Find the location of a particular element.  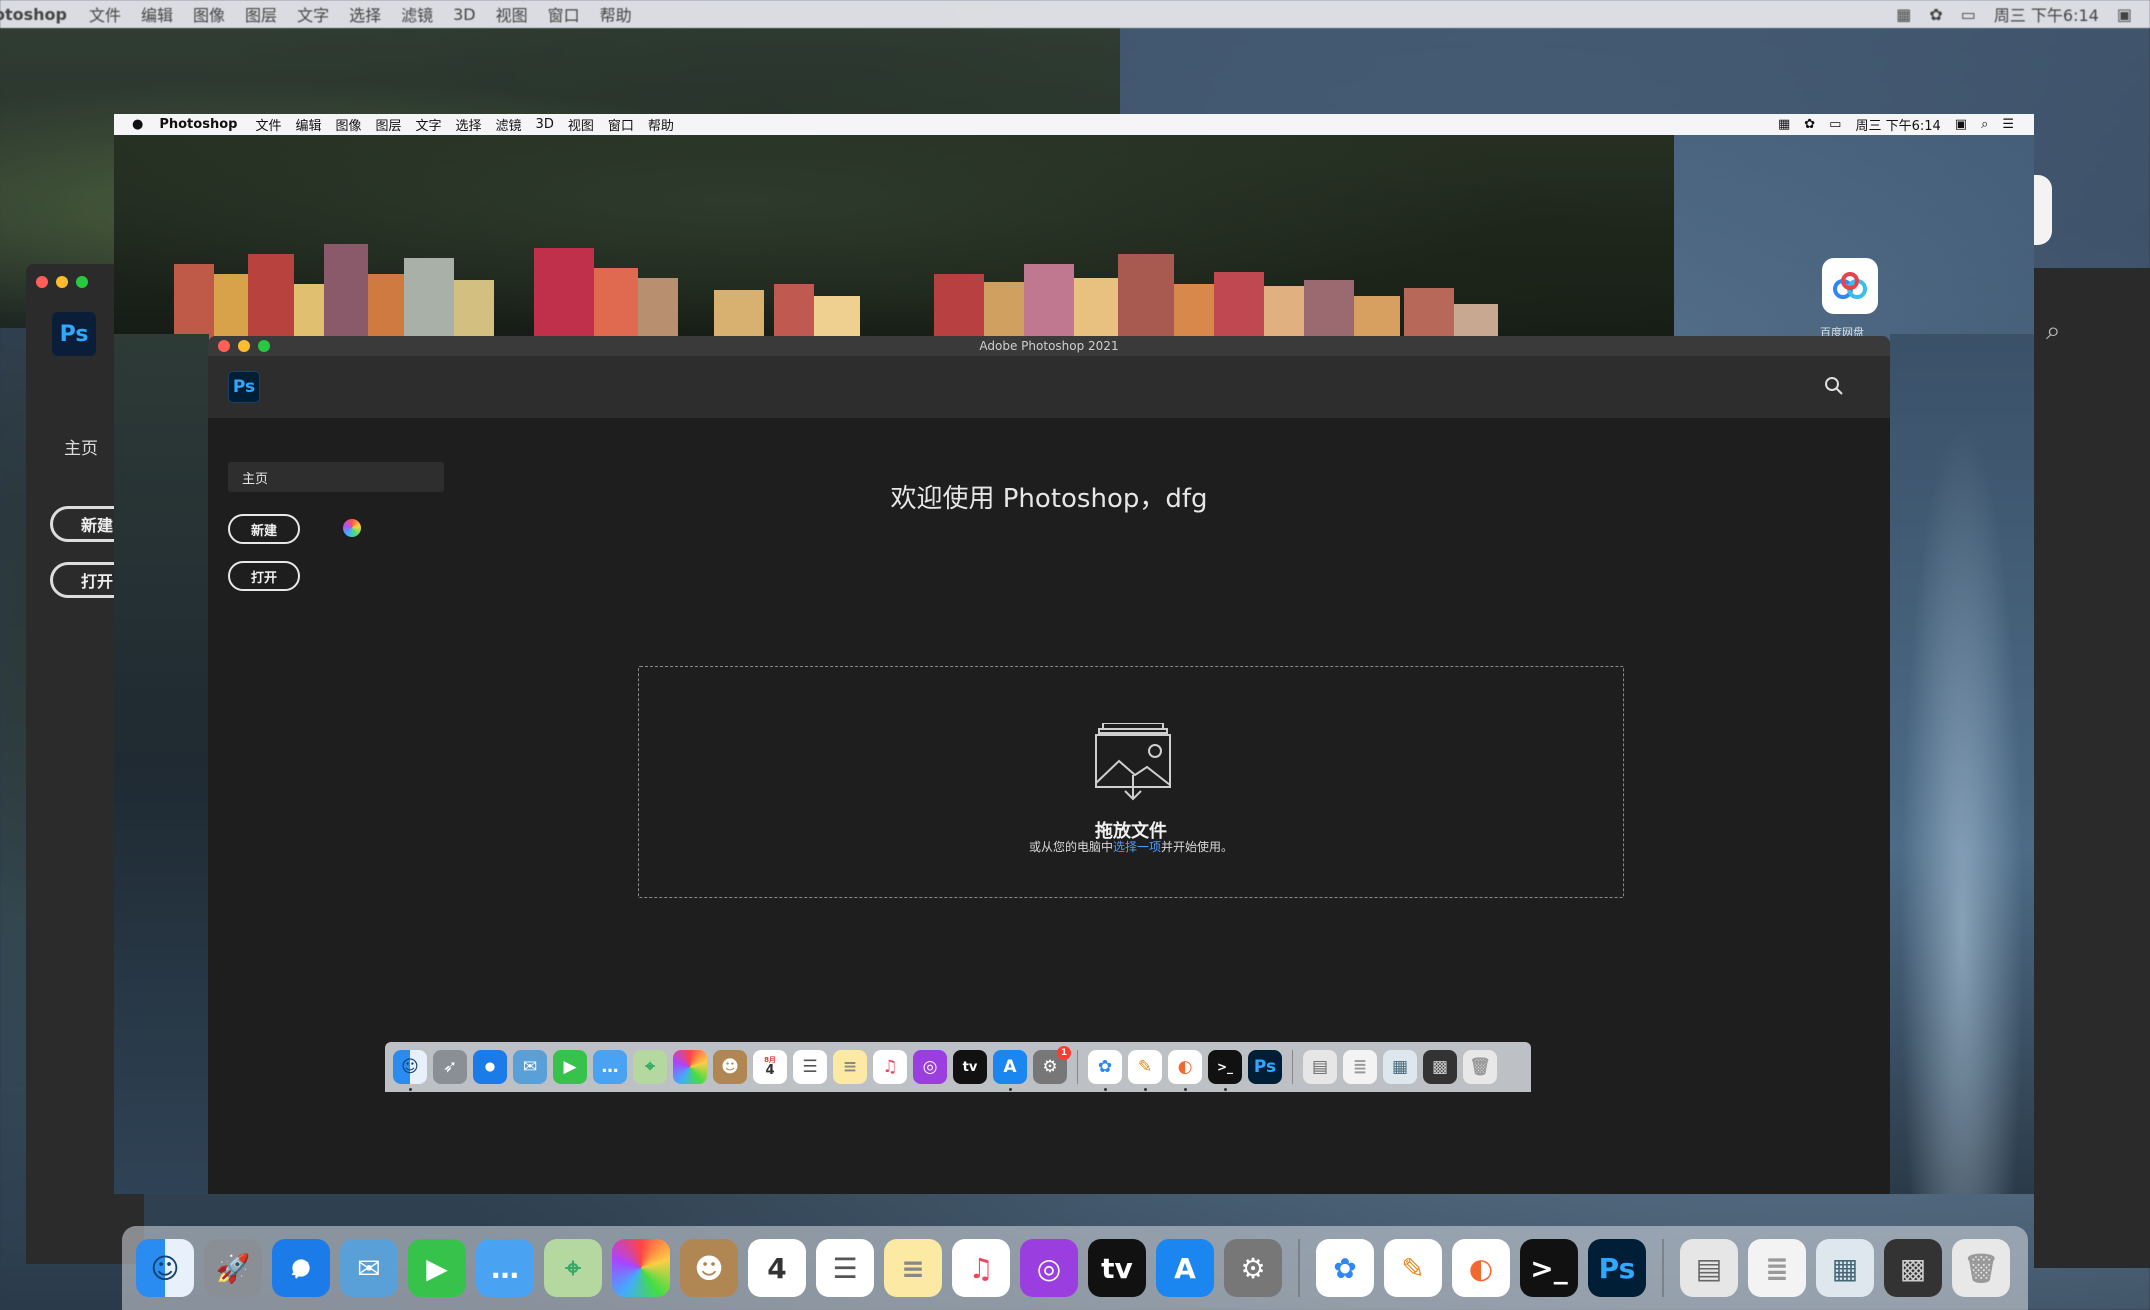

reminders-icon: ☰ is located at coordinates (810, 1067).